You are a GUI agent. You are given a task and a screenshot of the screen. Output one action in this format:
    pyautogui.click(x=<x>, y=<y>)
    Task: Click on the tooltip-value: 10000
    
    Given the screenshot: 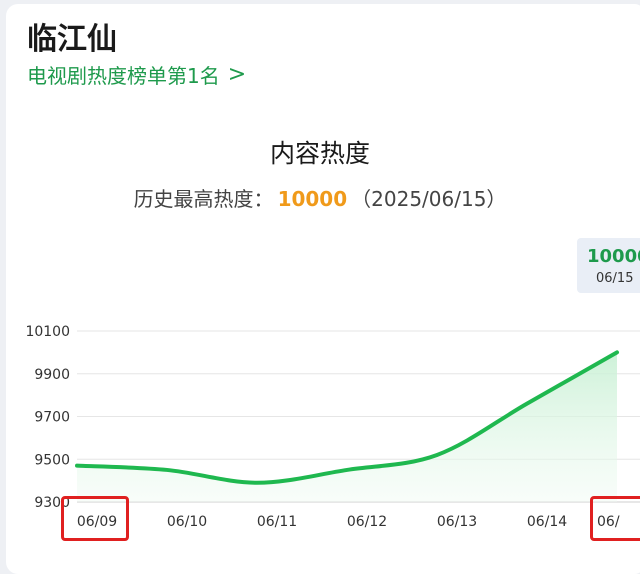 What is the action you would take?
    pyautogui.click(x=613, y=256)
    